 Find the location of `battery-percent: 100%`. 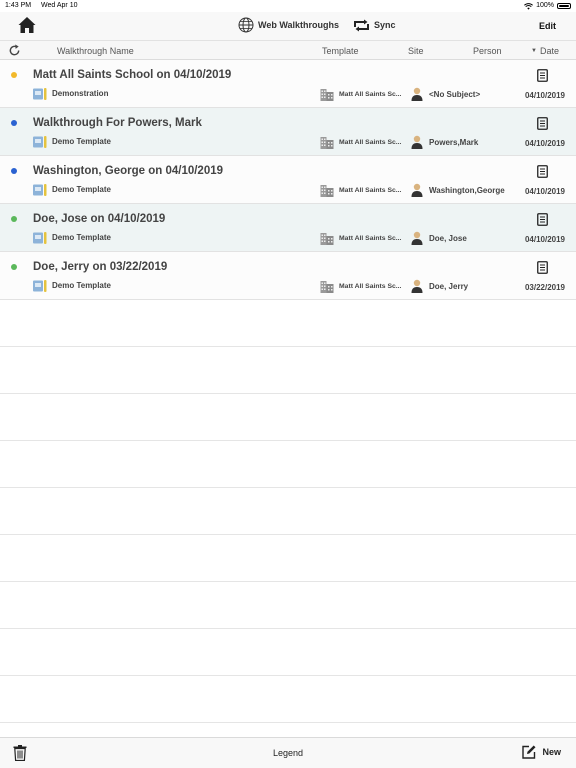

battery-percent: 100% is located at coordinates (545, 5).